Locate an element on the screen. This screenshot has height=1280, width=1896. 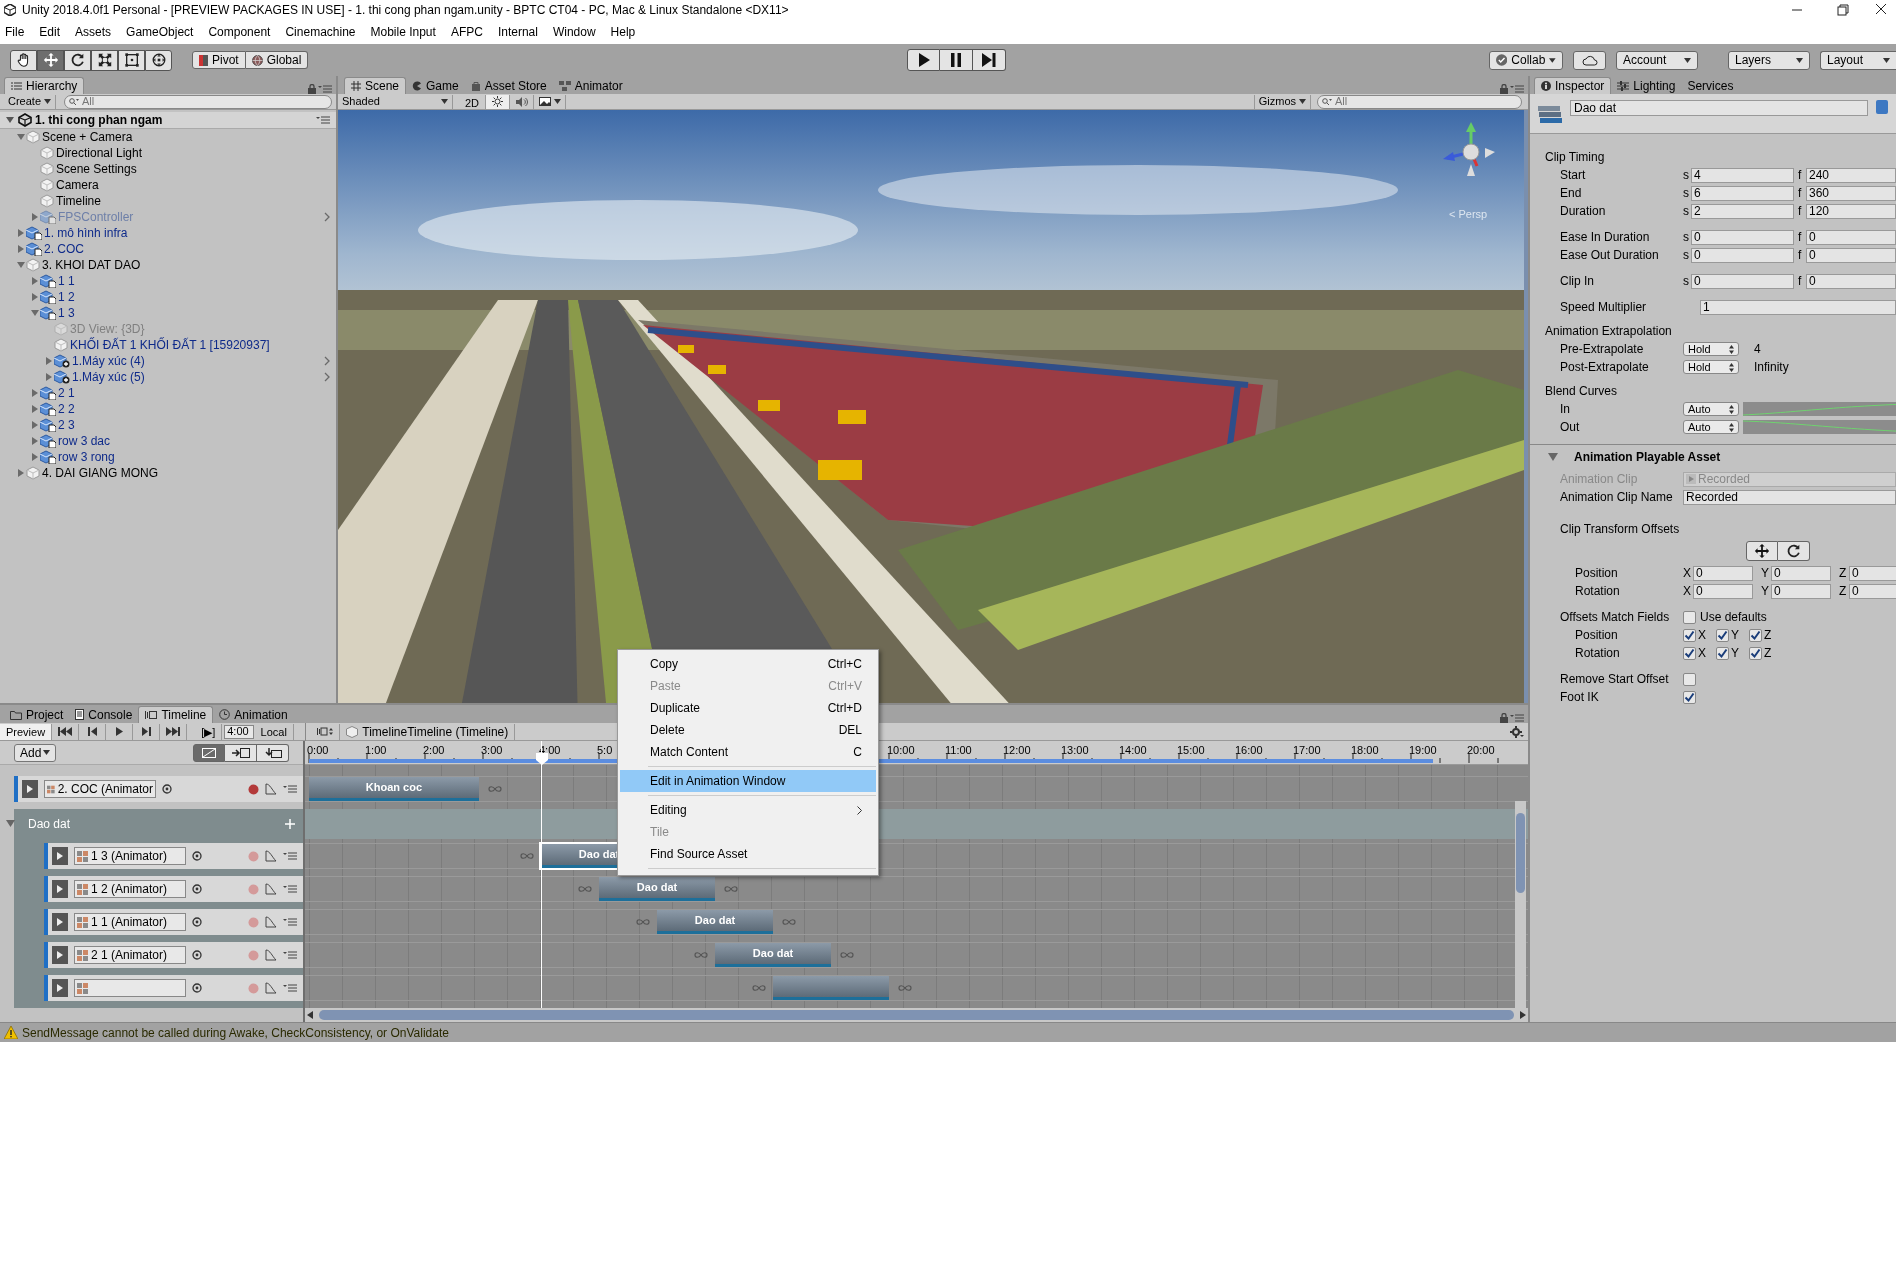
menu-item: Window is located at coordinates (574, 32).